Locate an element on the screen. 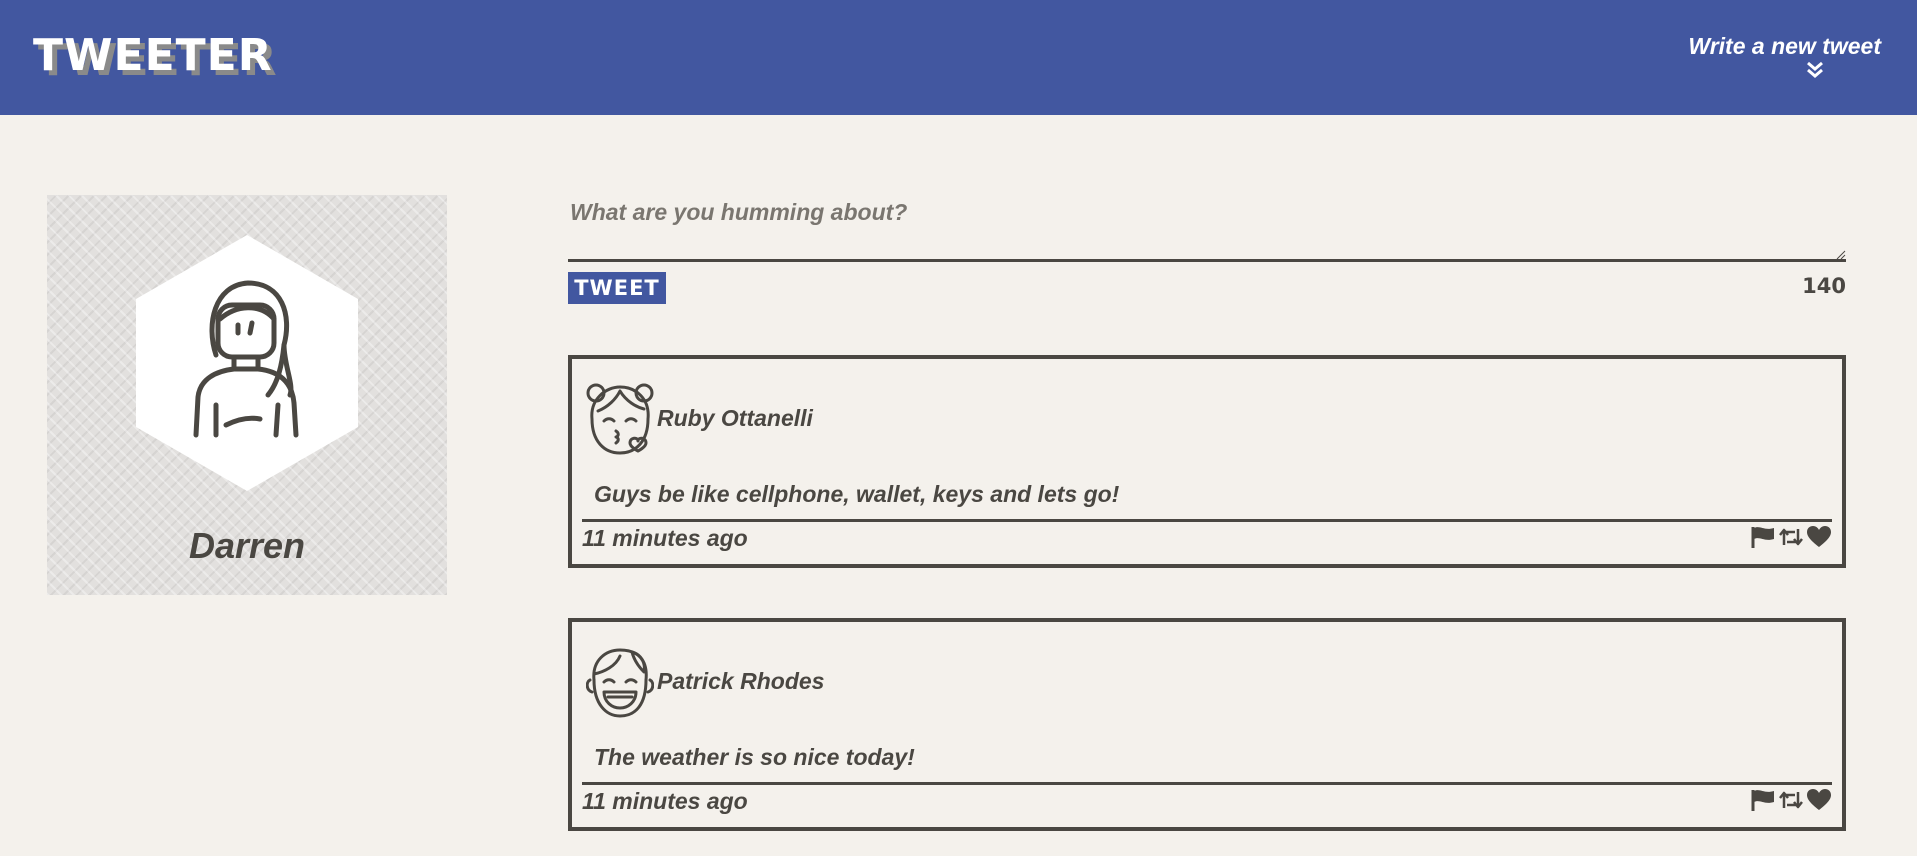  logo: TWEETER is located at coordinates (153, 55).